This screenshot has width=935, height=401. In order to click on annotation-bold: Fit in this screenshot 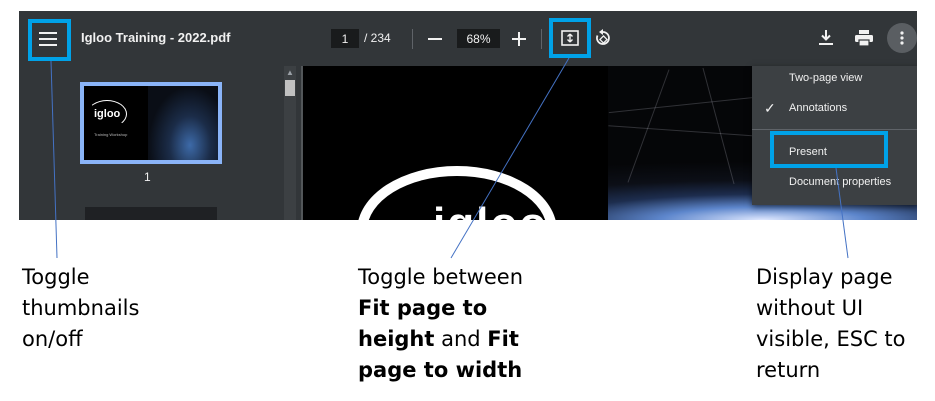, I will do `click(503, 339)`.